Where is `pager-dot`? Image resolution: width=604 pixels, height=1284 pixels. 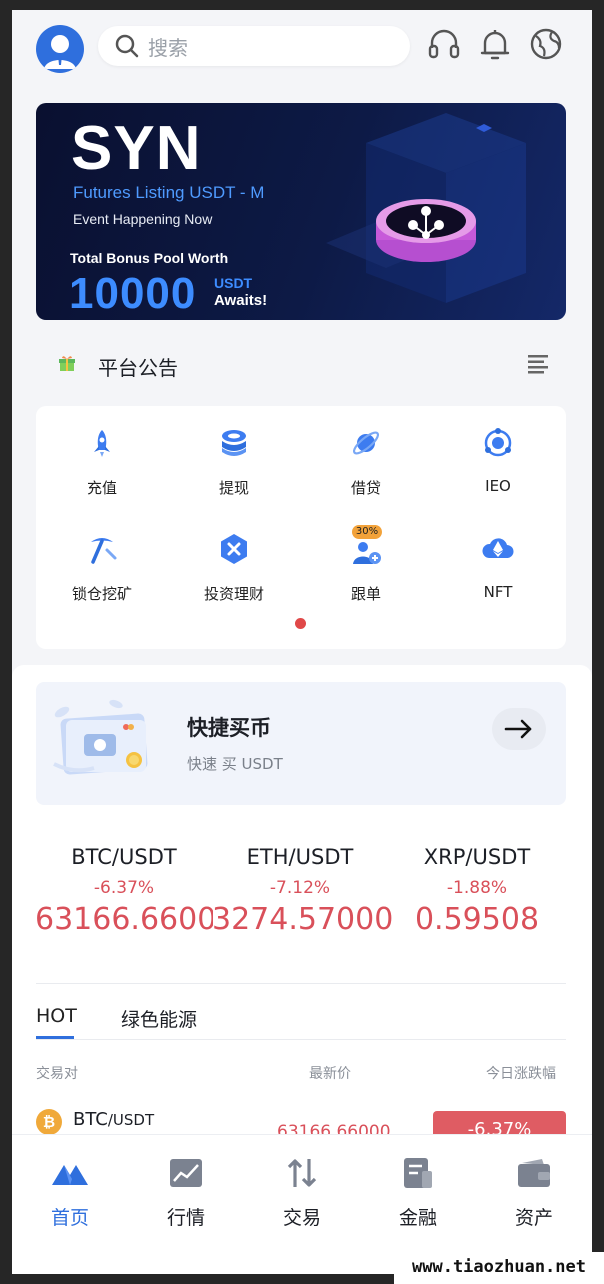 pager-dot is located at coordinates (300, 623).